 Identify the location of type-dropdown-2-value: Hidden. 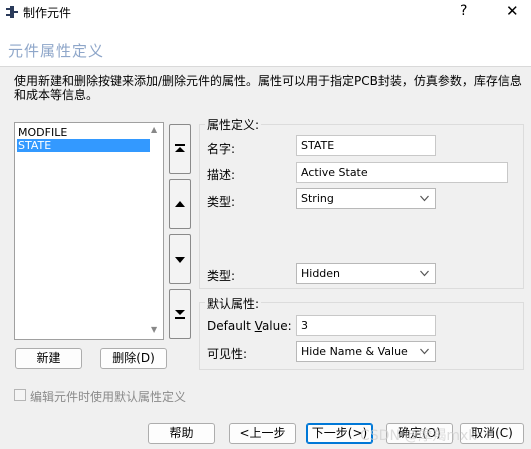
(321, 273).